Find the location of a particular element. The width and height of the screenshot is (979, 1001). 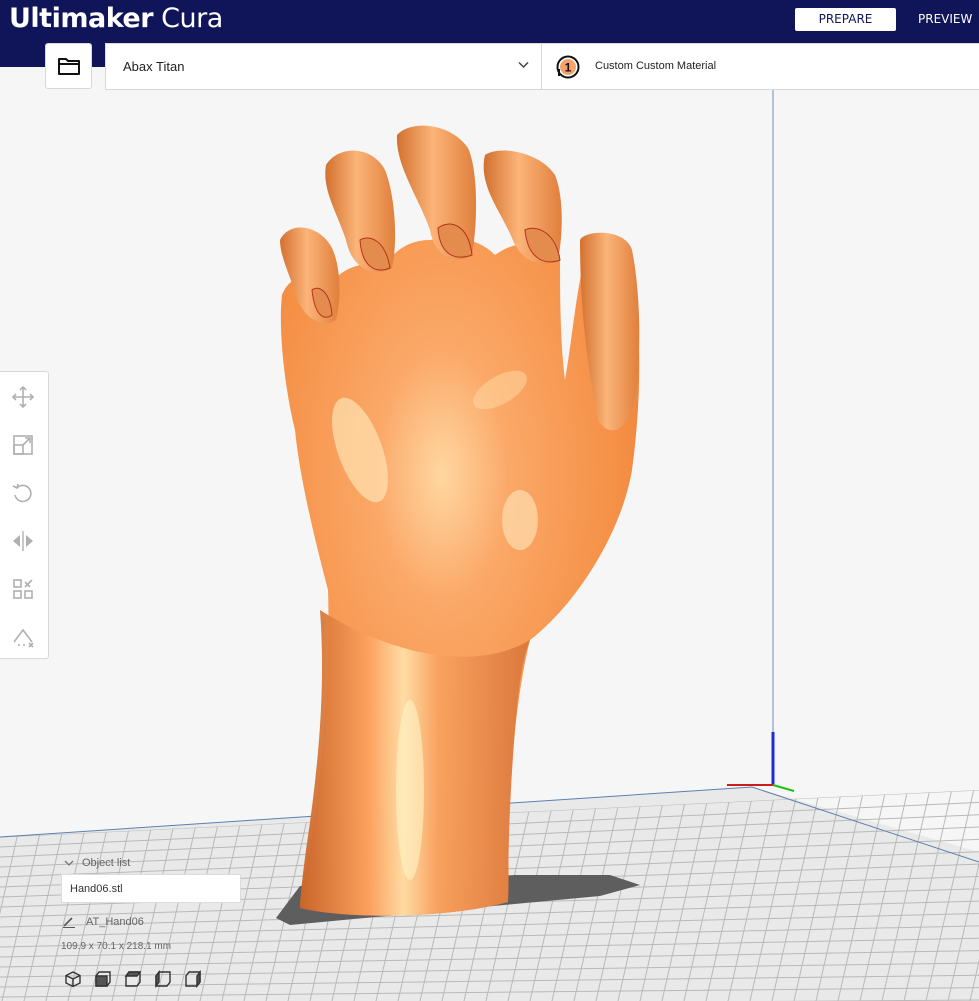

object-name: AT_Hand06 is located at coordinates (115, 922).